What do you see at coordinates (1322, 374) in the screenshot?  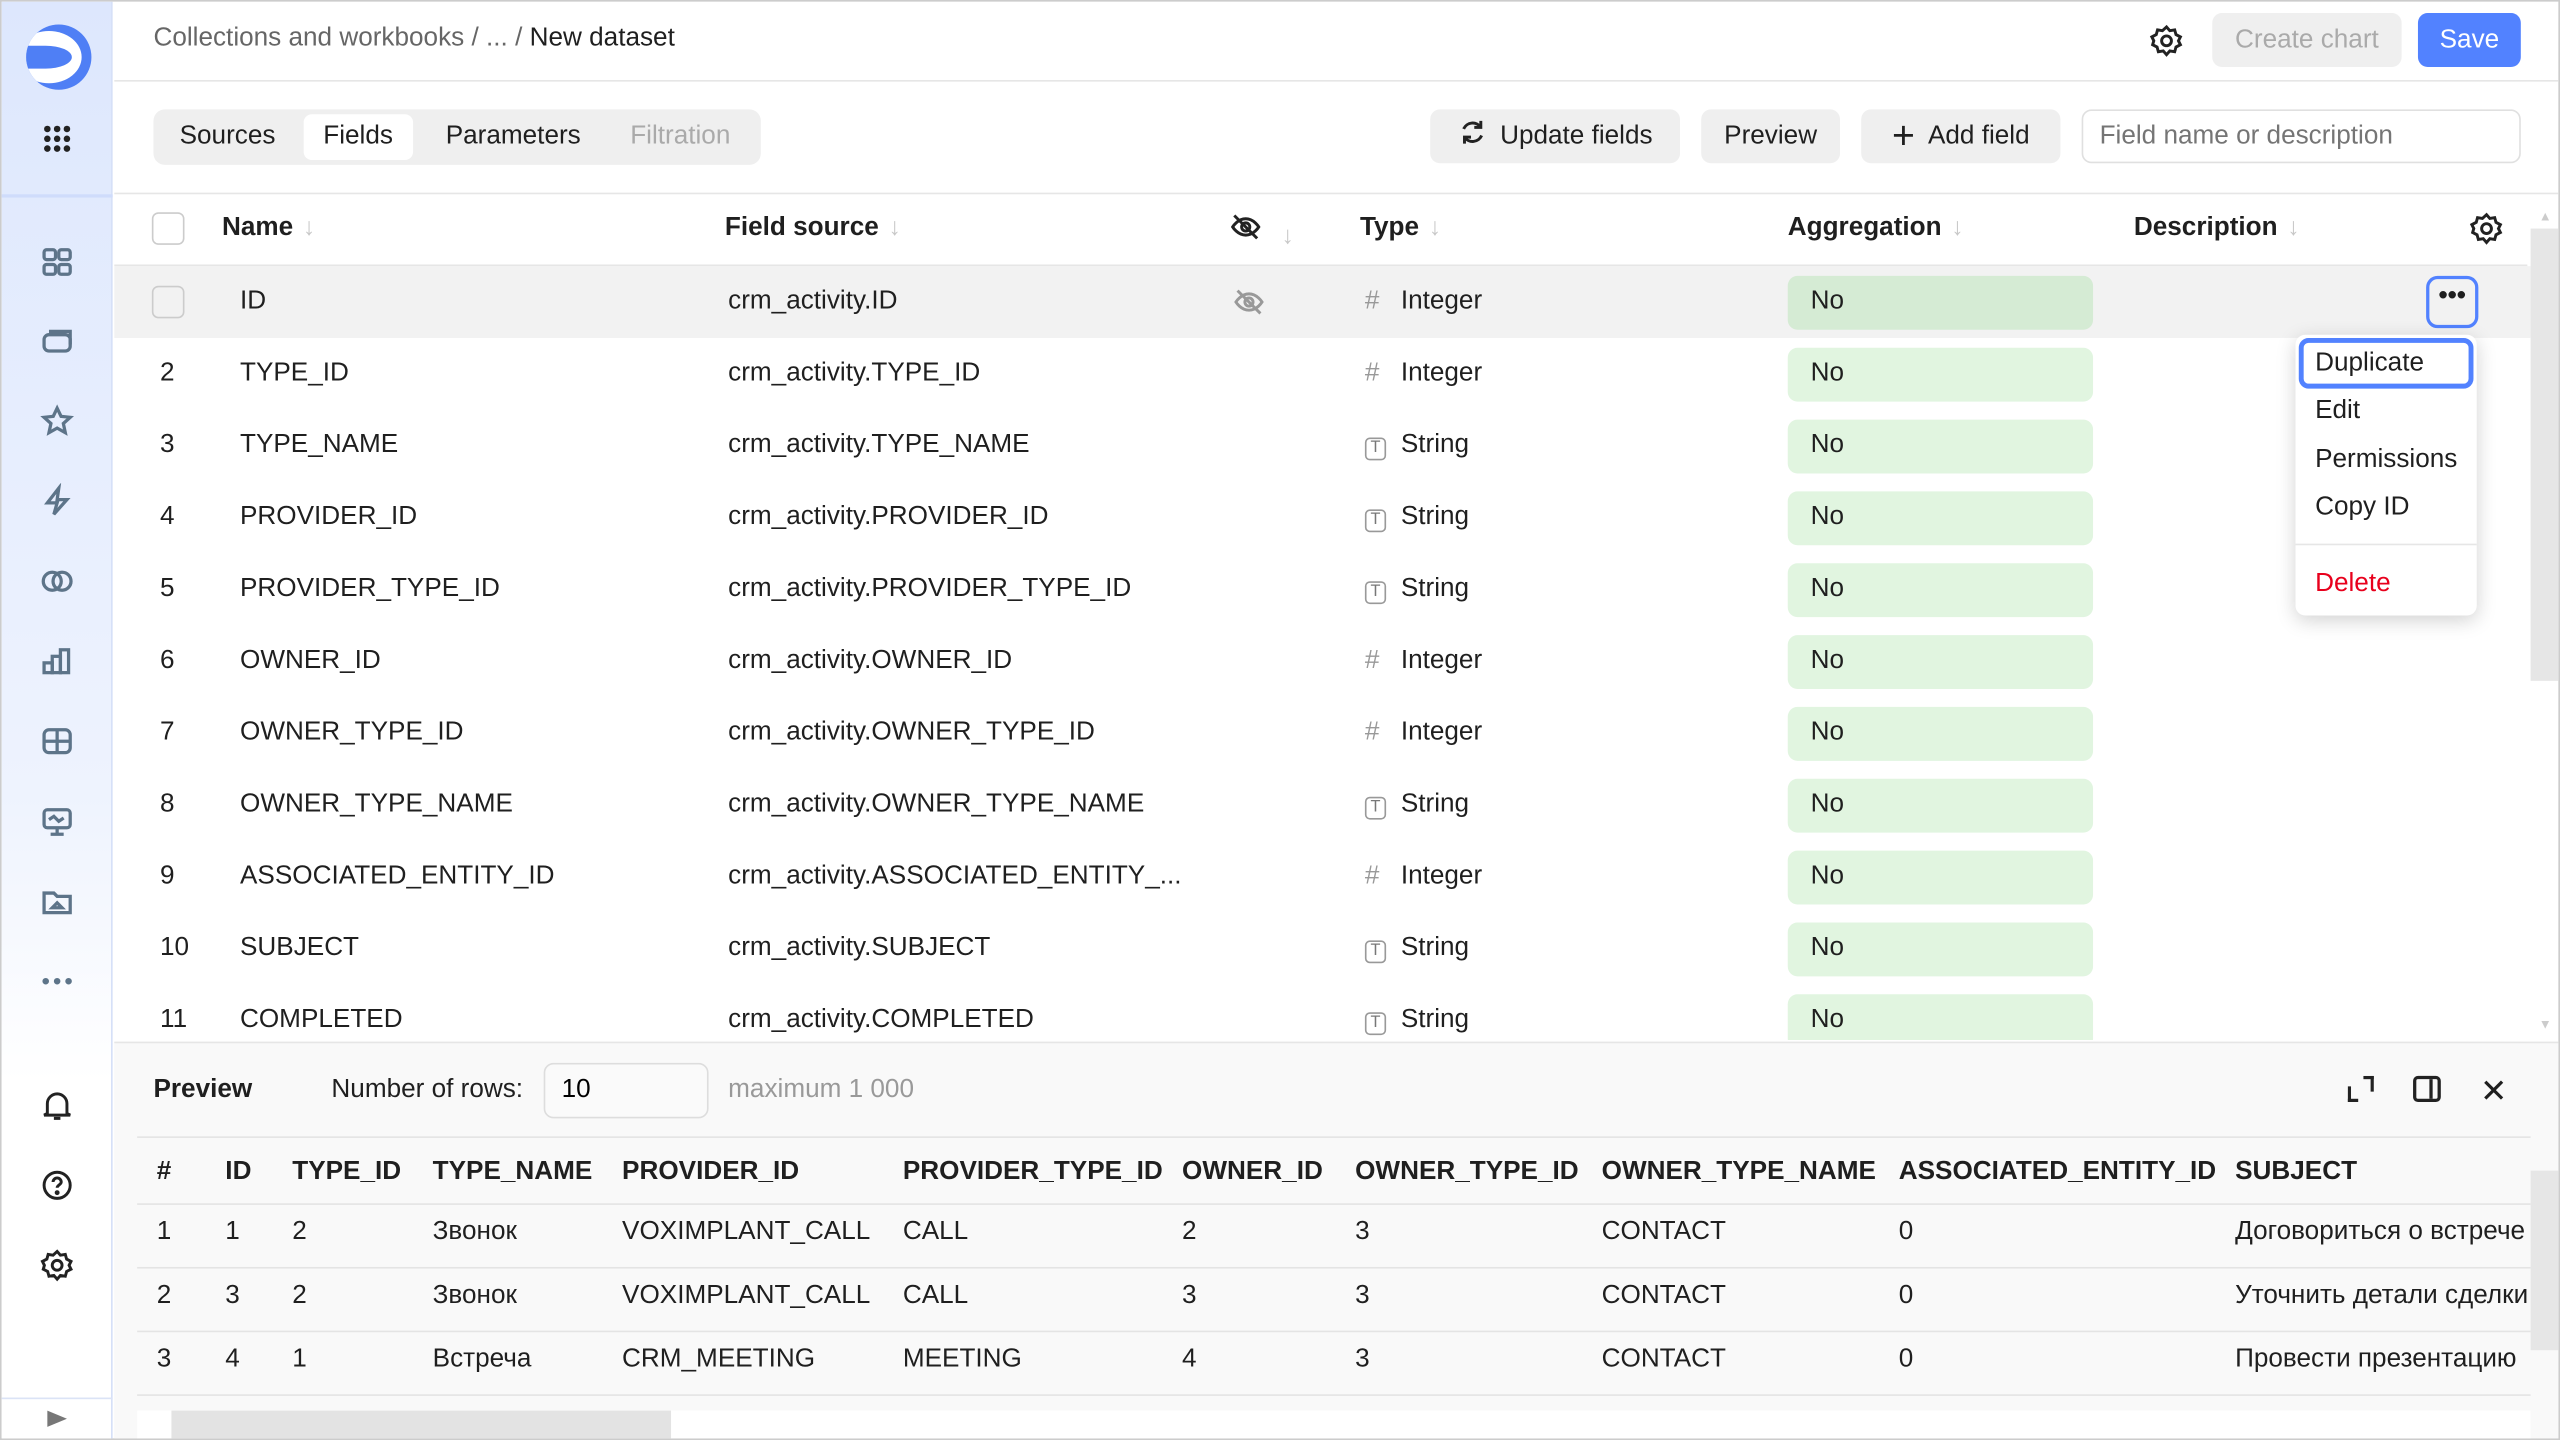 I see `field-row: 2 TYPE_ID crm_activity.TYPE_ID # Integer No` at bounding box center [1322, 374].